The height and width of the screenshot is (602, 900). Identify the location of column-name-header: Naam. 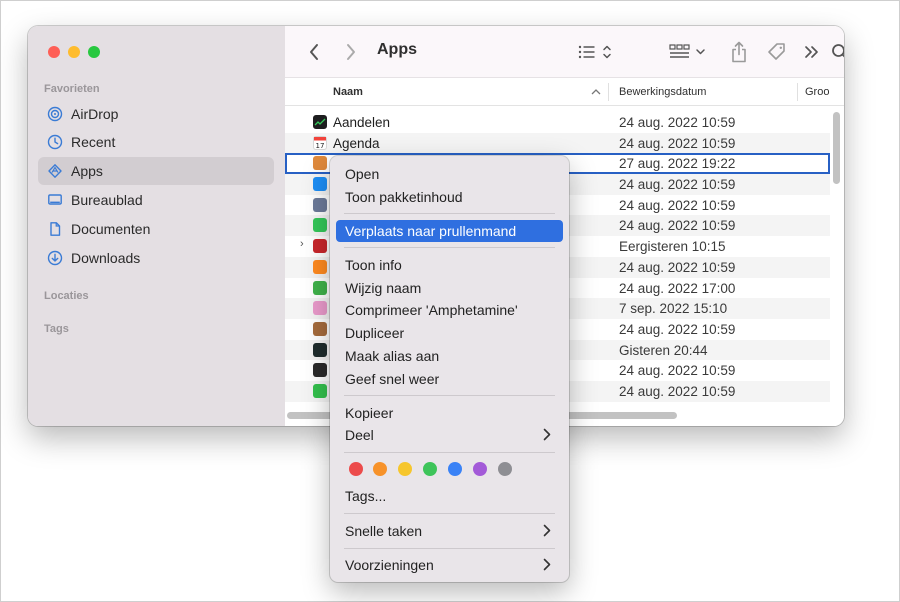
(348, 92).